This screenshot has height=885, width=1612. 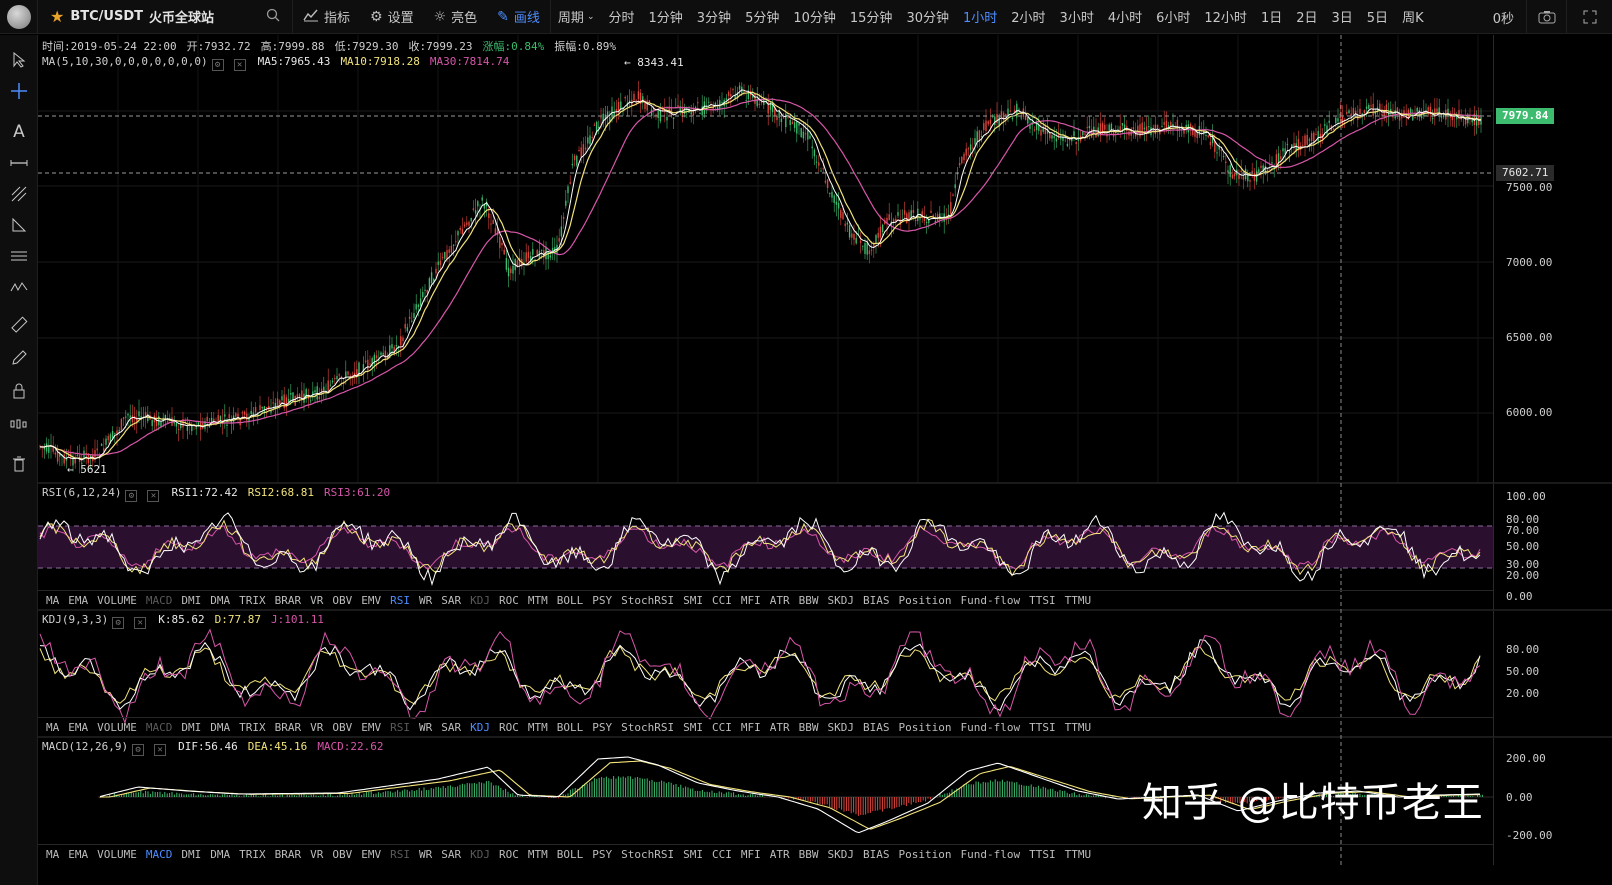 What do you see at coordinates (1125, 17) in the screenshot?
I see `period-option: 4小时` at bounding box center [1125, 17].